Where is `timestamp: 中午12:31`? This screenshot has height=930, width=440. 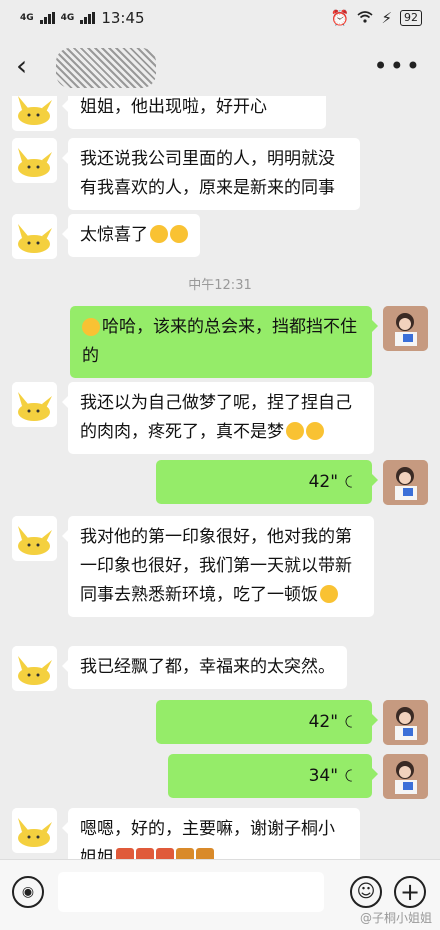 timestamp: 中午12:31 is located at coordinates (220, 285).